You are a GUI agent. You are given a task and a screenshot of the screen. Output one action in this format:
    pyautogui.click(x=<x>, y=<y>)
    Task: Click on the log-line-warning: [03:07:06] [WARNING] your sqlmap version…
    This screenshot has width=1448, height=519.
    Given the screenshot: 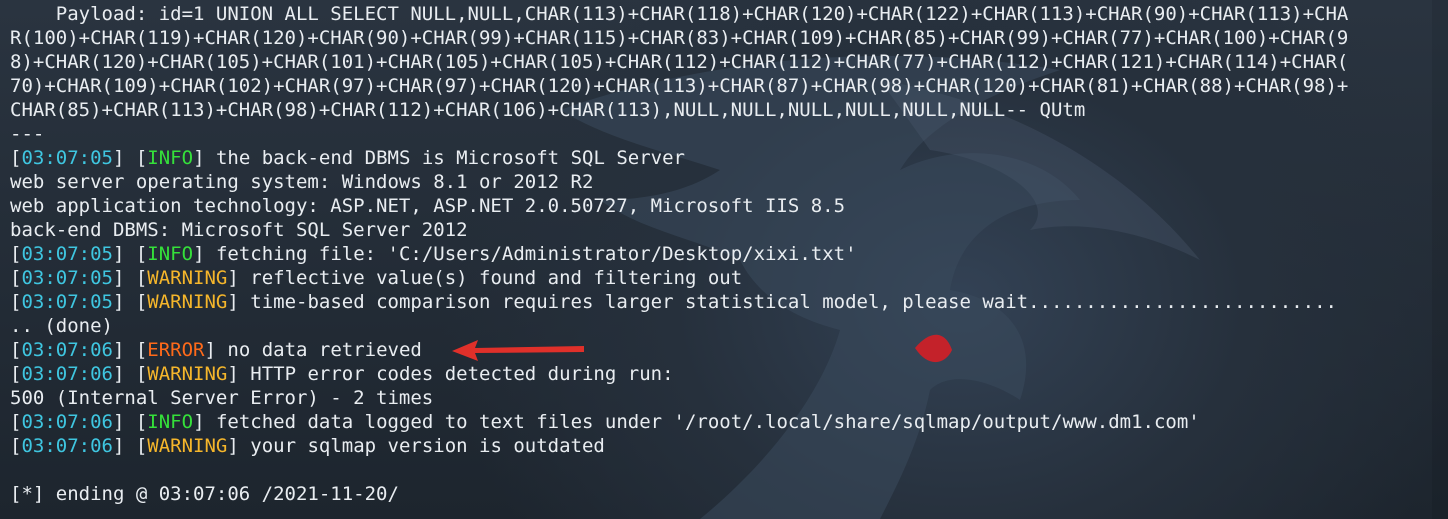 What is the action you would take?
    pyautogui.click(x=712, y=446)
    